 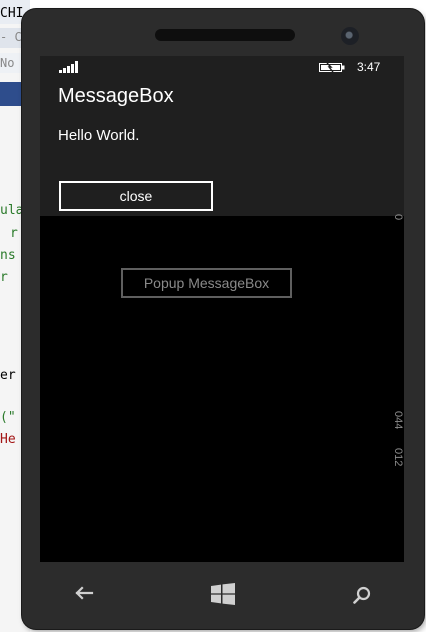 I want to click on windows-logo-icon, so click(x=223, y=594).